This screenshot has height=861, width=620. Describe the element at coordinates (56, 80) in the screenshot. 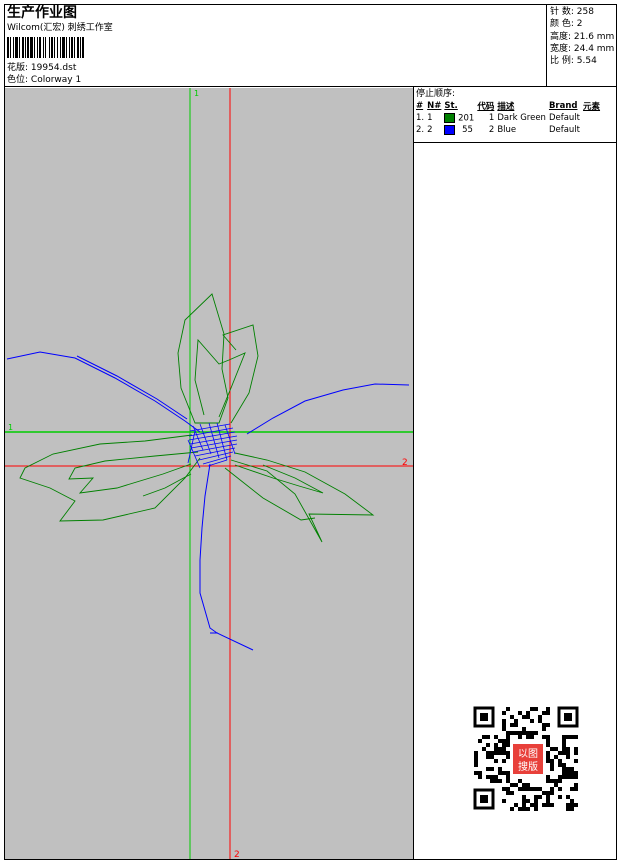

I see `colorway-value: Colorway 1` at that location.